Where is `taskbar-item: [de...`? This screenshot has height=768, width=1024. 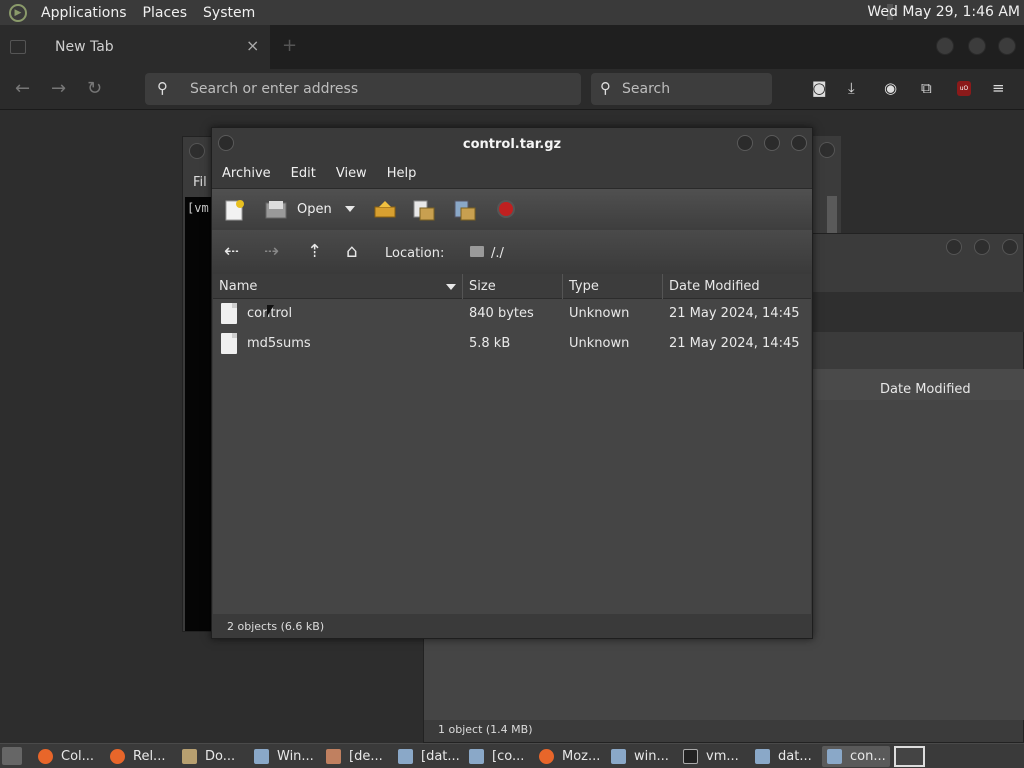 taskbar-item: [de... is located at coordinates (358, 756).